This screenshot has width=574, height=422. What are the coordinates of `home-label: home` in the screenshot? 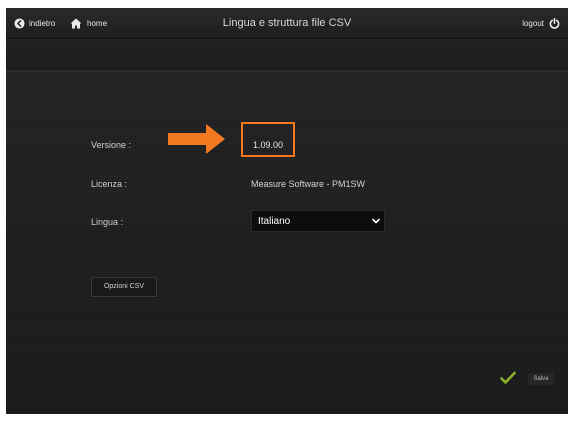 It's located at (97, 23).